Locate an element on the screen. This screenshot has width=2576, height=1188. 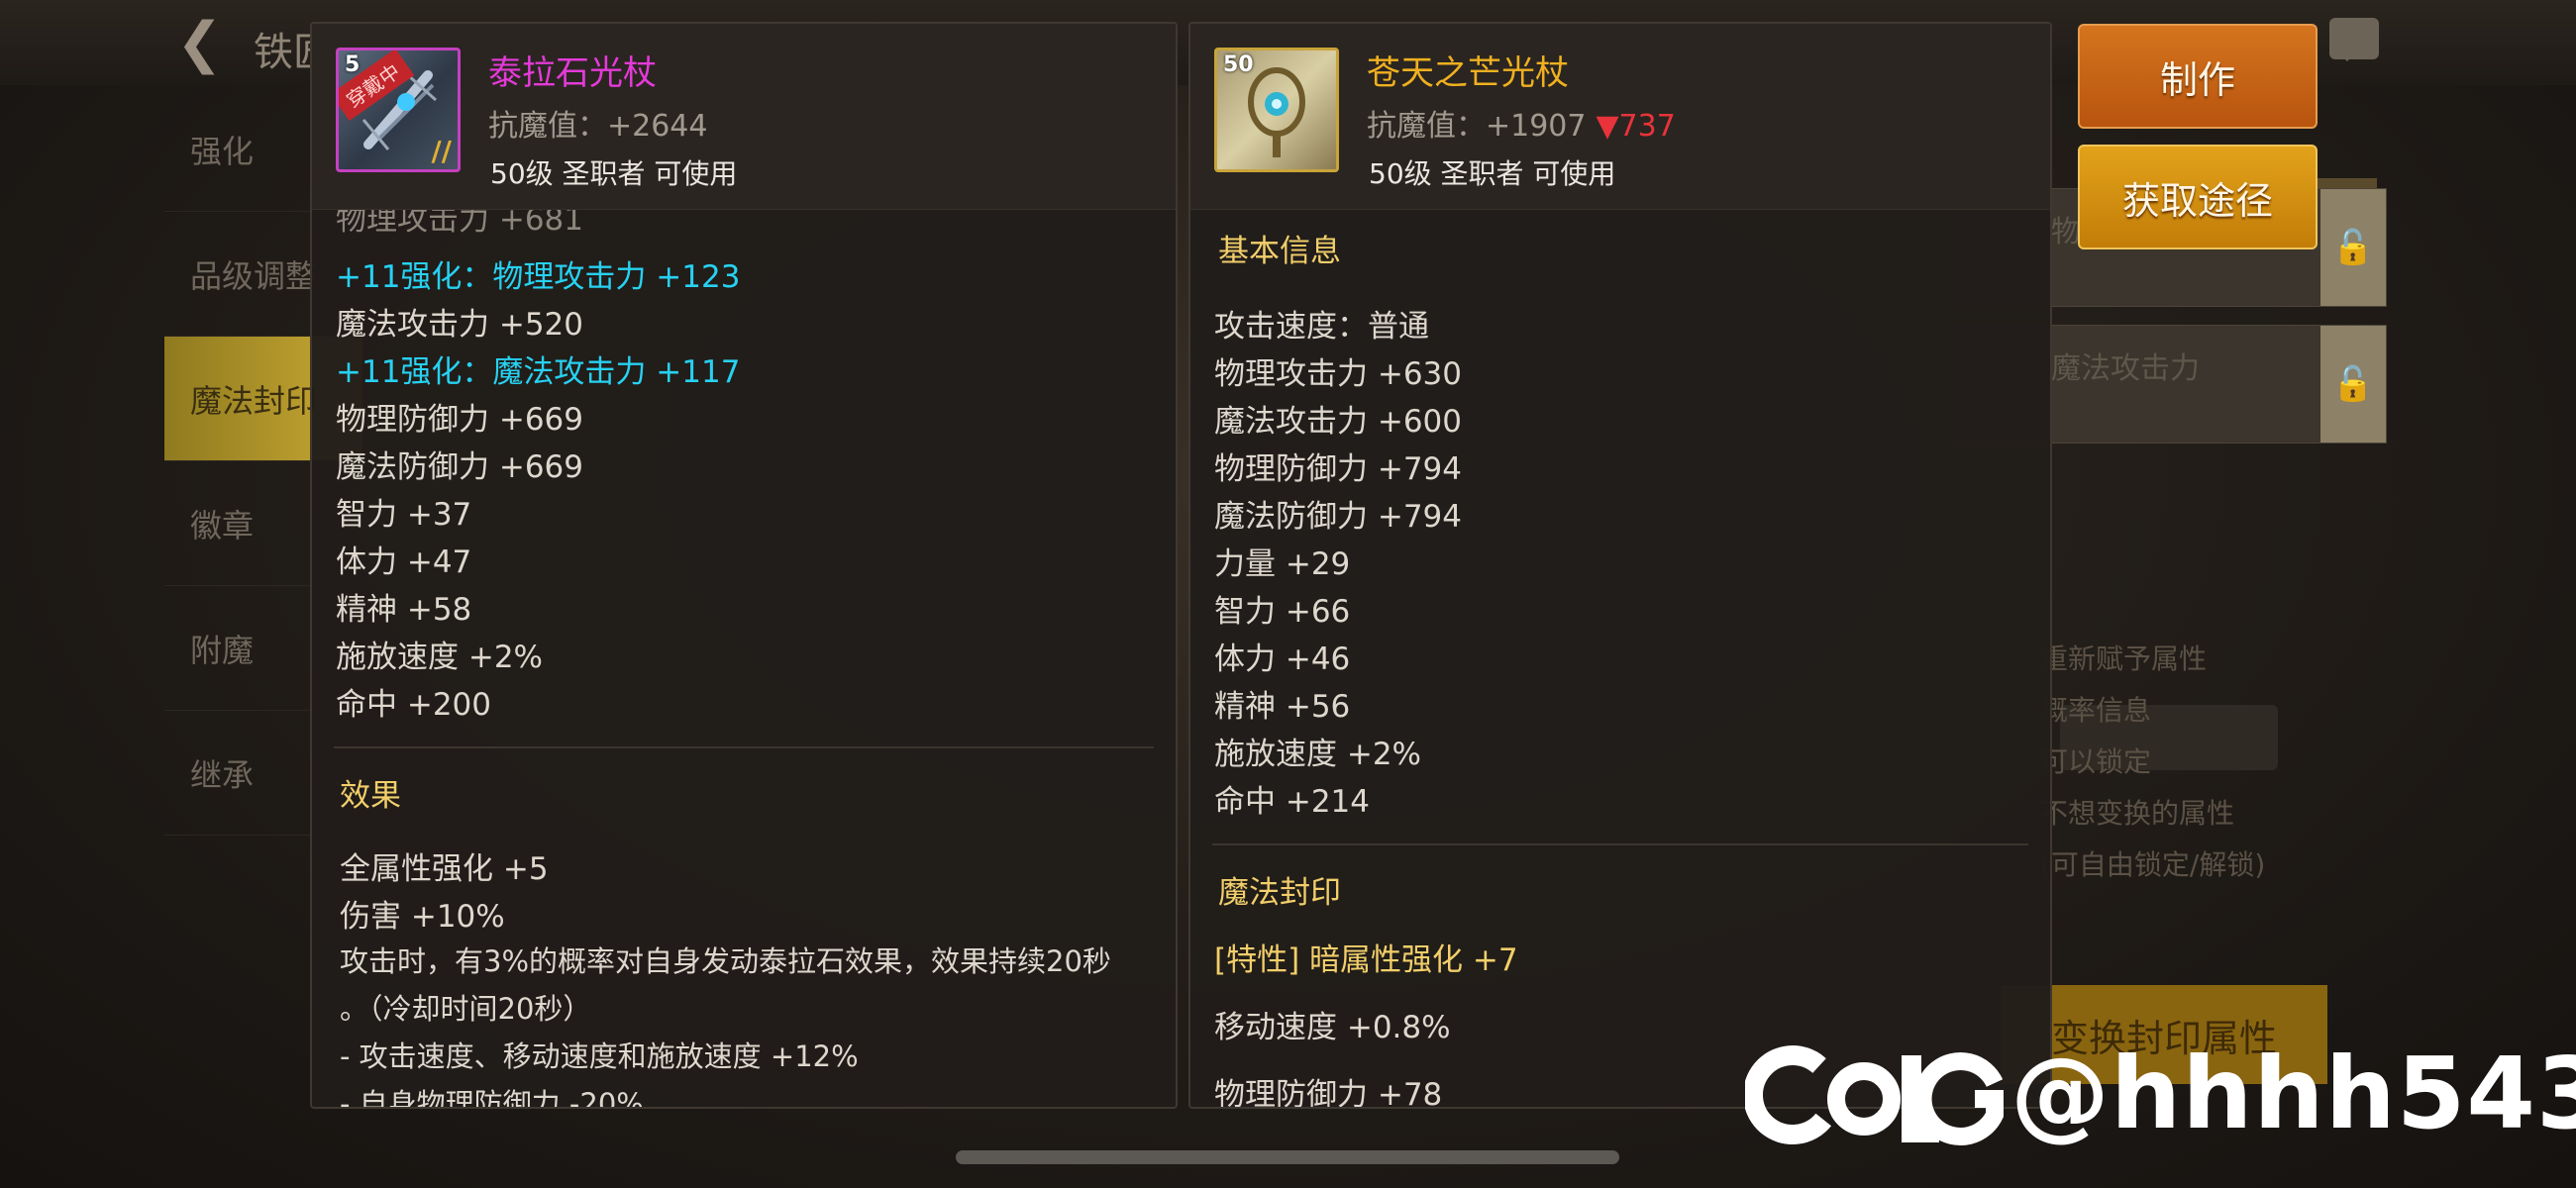
stat-line: 攻击速度：普通 is located at coordinates (1321, 327).